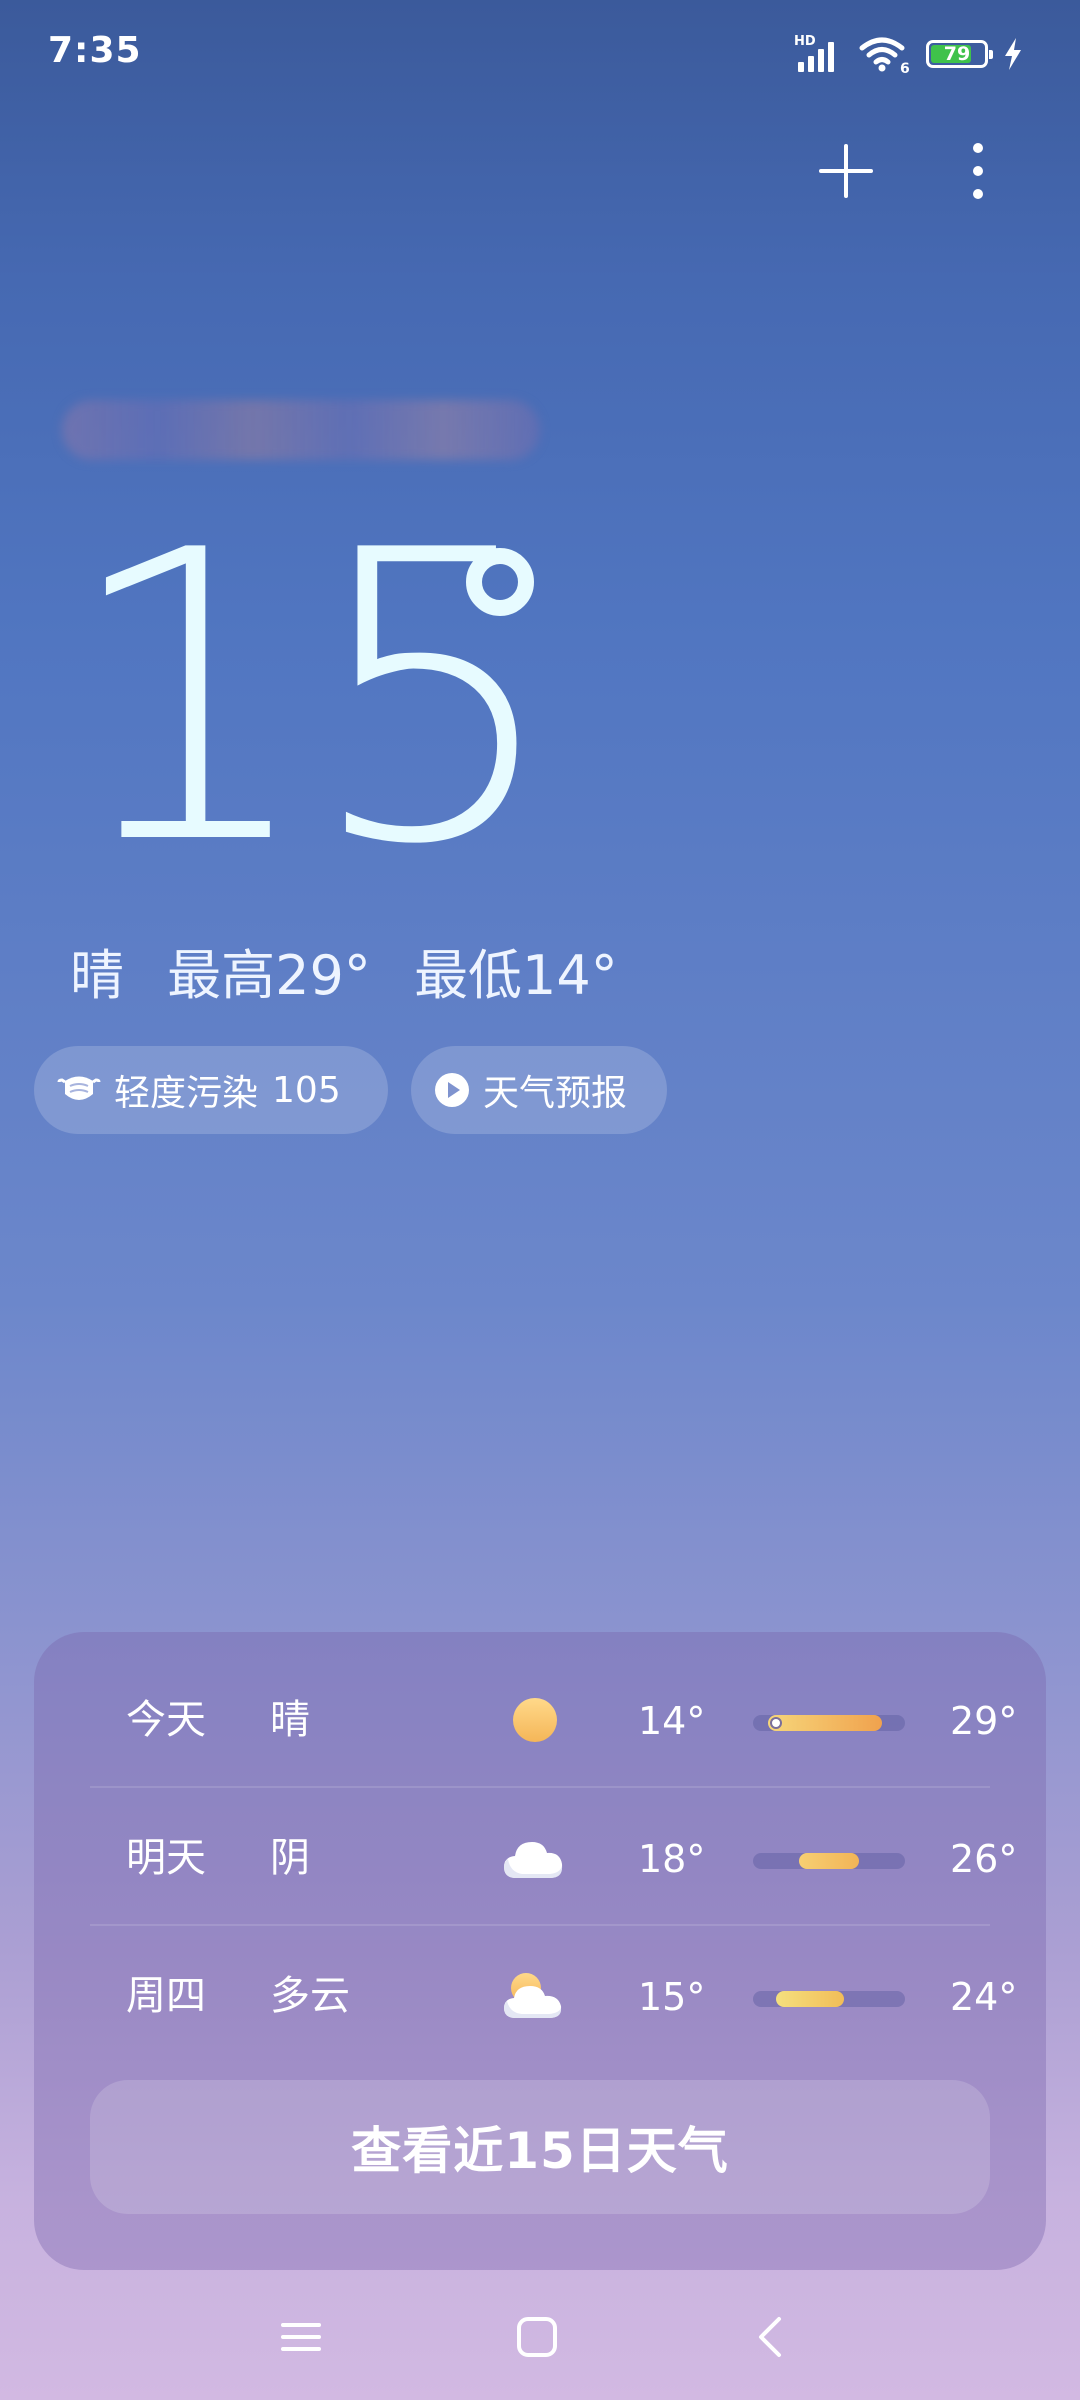 This screenshot has height=2400, width=1080. Describe the element at coordinates (290, 1720) in the screenshot. I see `forecast-condition: 晴` at that location.